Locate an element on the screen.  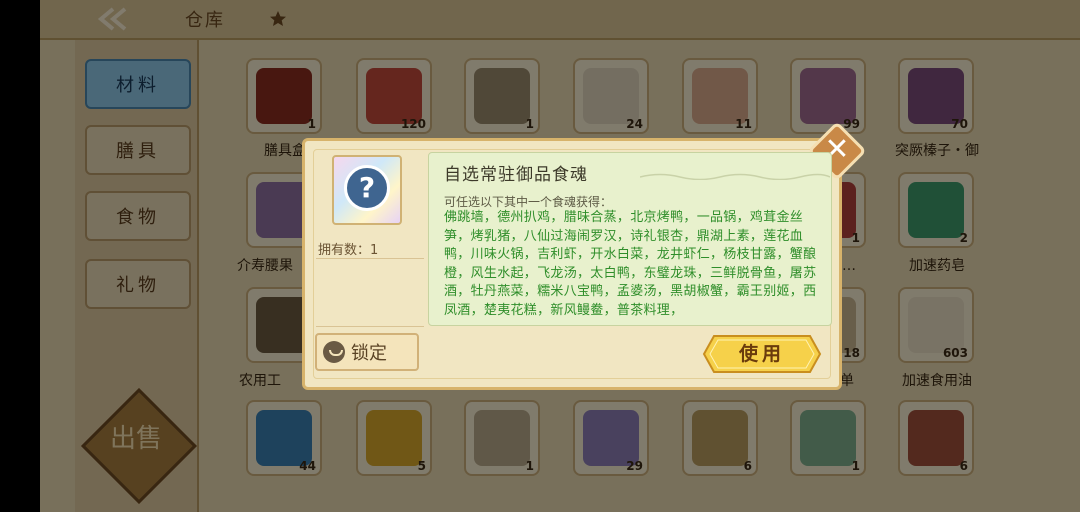
scroll-icon is located at coordinates (502, 96).